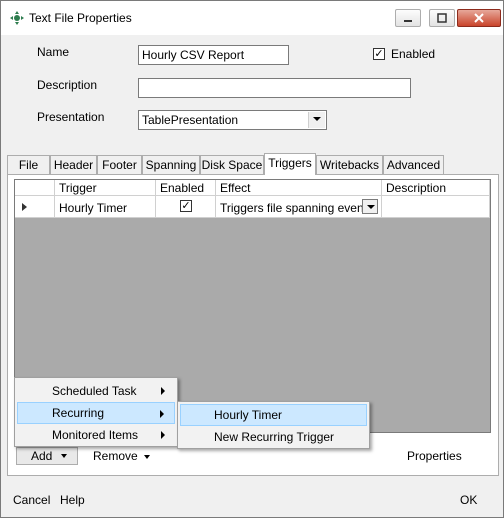 This screenshot has height=518, width=504. I want to click on menu-item-monitored-items: Monitored Items, so click(96, 435).